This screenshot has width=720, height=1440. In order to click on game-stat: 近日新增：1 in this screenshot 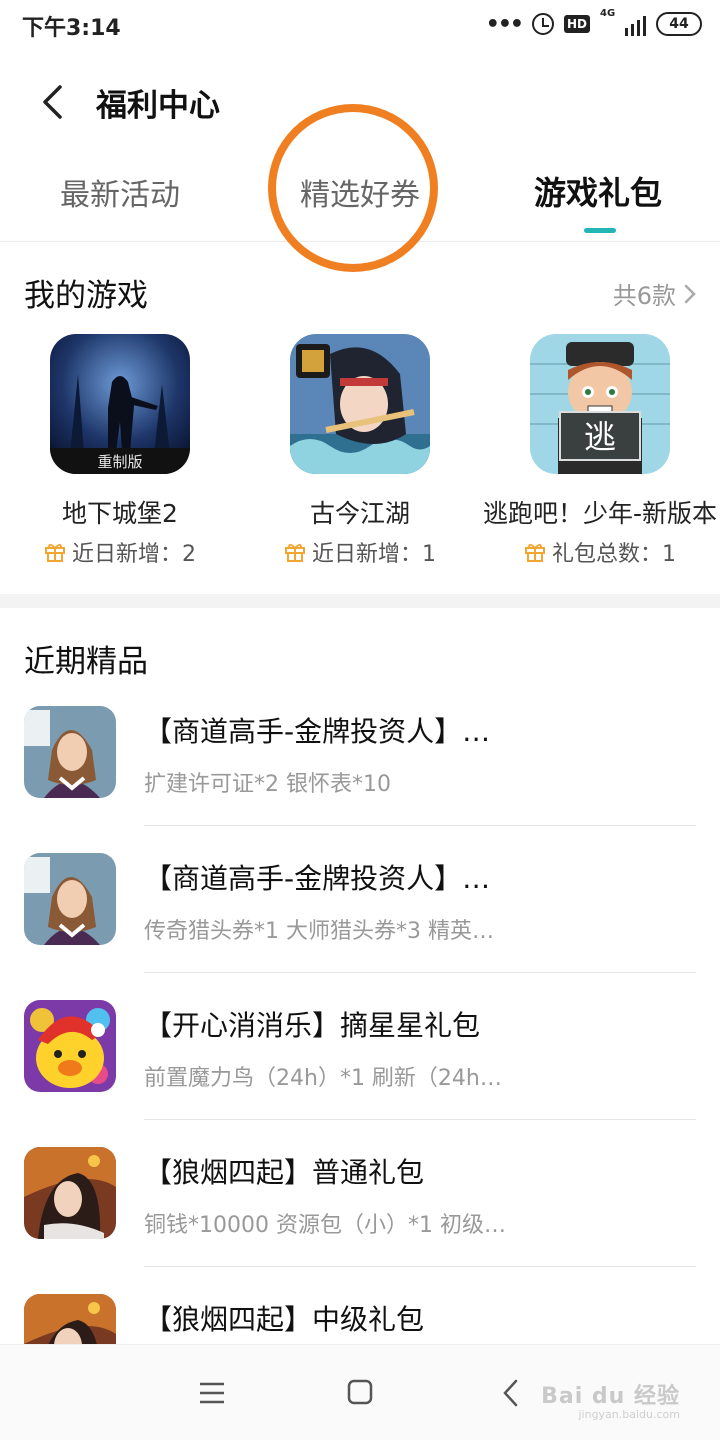, I will do `click(360, 552)`.